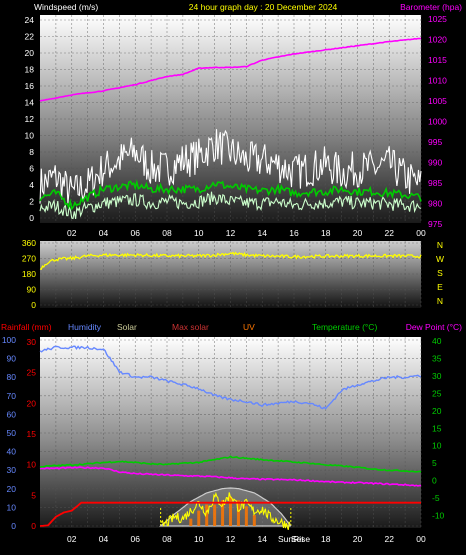  What do you see at coordinates (437, 40) in the screenshot?
I see `barometer-y-tick: 1020` at bounding box center [437, 40].